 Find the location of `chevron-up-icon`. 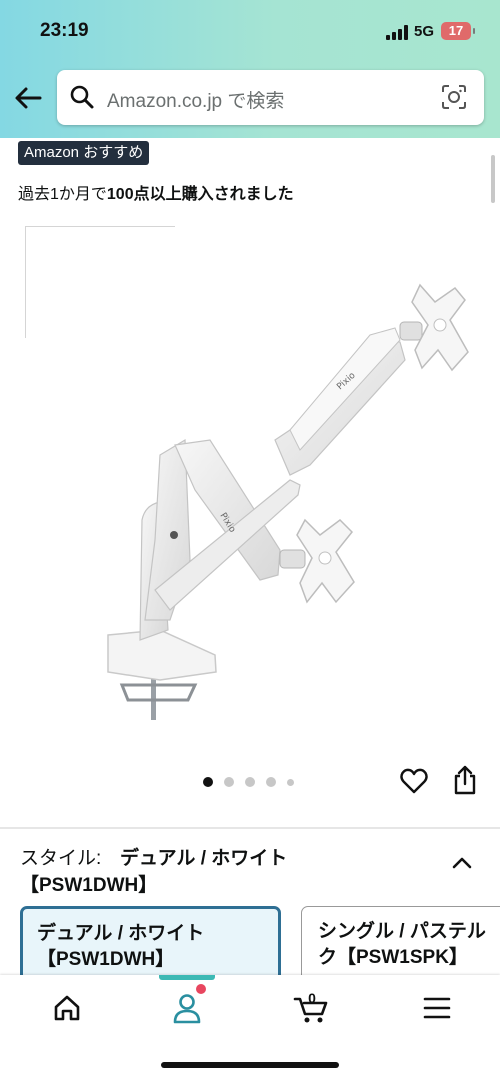

chevron-up-icon is located at coordinates (462, 863).